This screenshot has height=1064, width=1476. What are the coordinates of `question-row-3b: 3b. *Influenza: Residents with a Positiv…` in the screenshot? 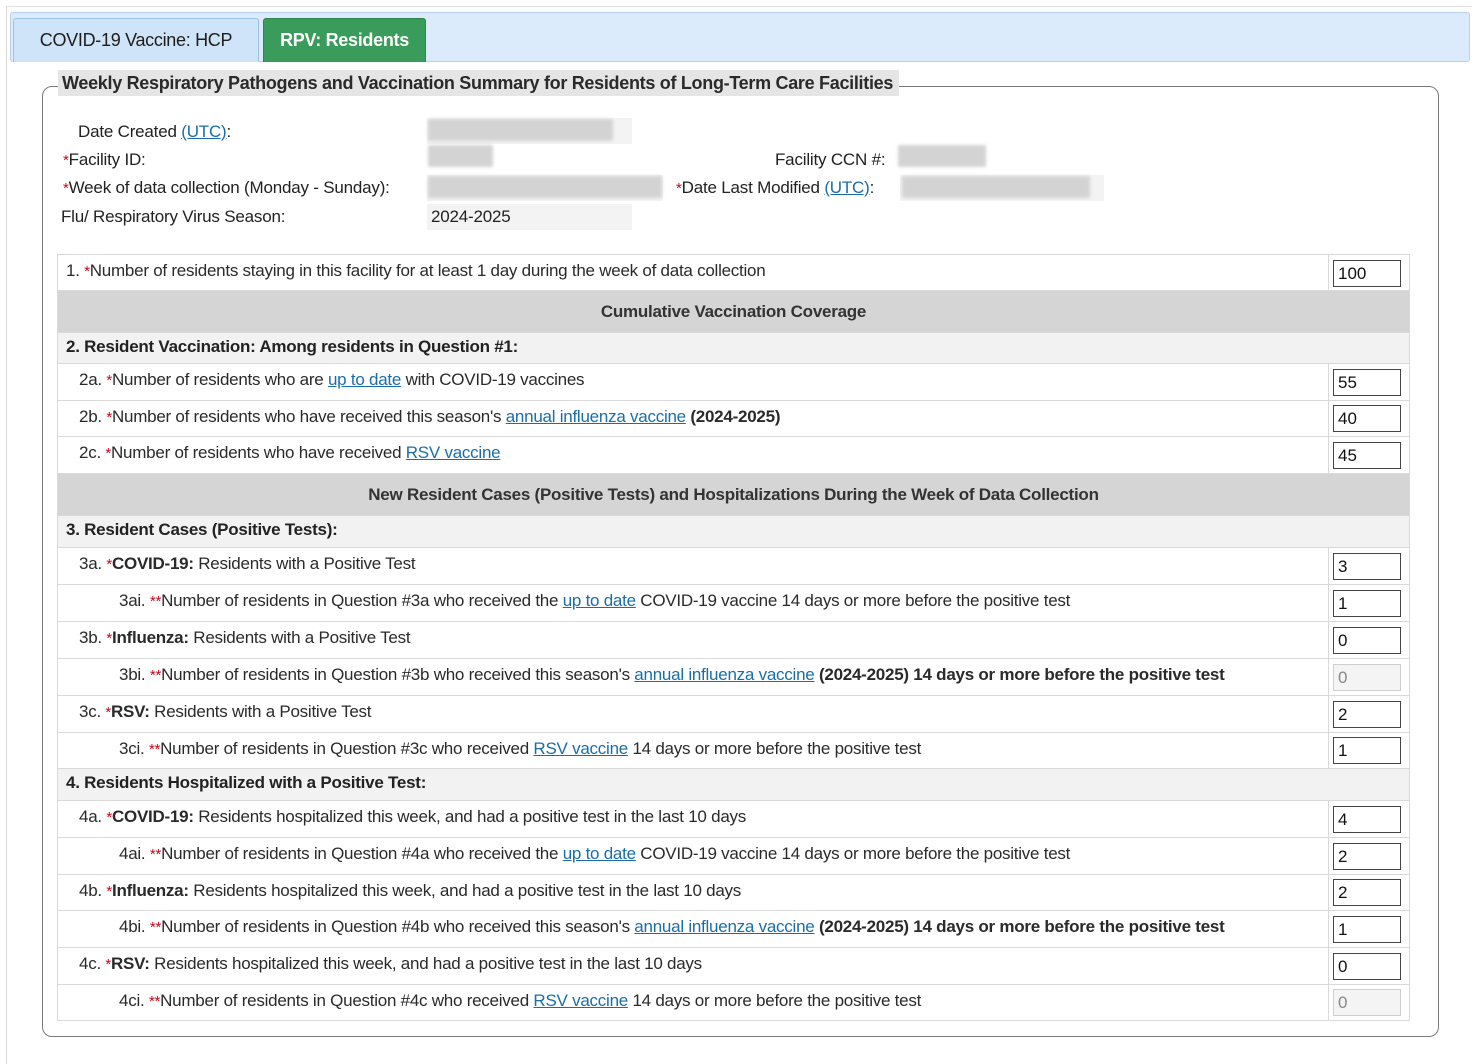 It's located at (733, 640).